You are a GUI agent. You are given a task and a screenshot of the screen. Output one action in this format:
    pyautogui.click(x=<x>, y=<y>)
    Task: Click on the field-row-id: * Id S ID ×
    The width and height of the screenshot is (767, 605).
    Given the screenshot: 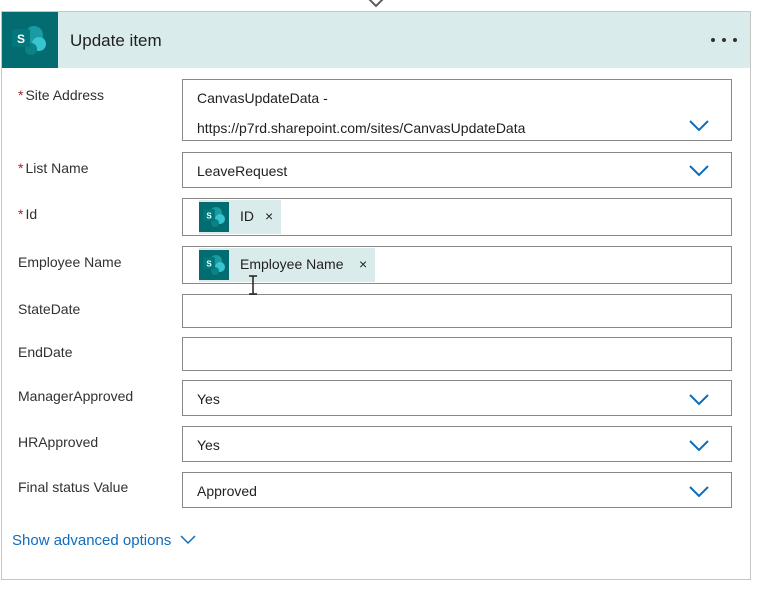 What is the action you would take?
    pyautogui.click(x=376, y=216)
    